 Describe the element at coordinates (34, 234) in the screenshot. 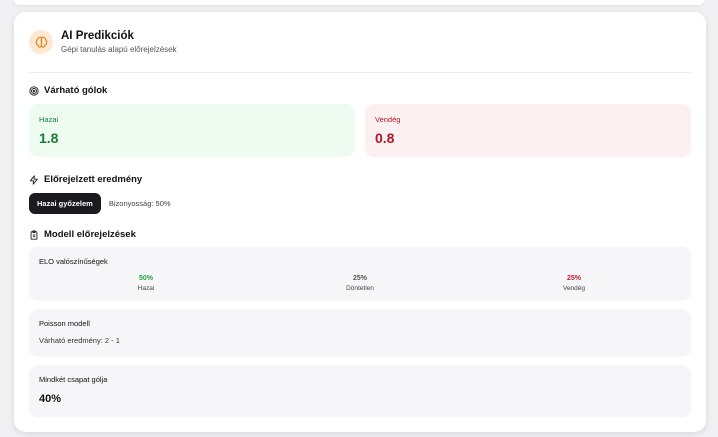

I see `clipboard-icon` at that location.